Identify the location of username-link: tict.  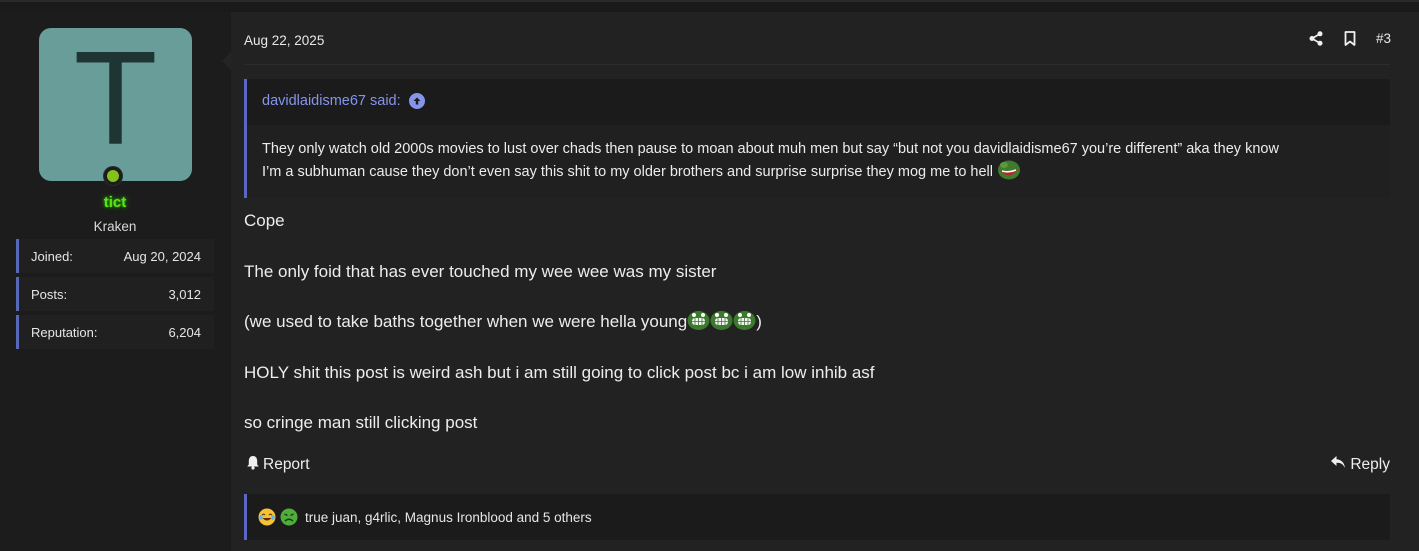
(115, 202).